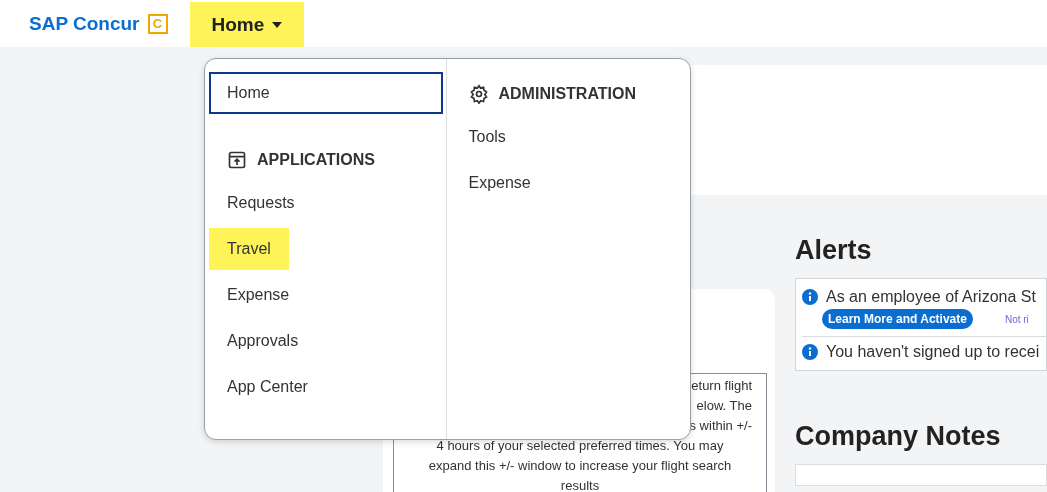  I want to click on menu-item: App Center, so click(267, 387).